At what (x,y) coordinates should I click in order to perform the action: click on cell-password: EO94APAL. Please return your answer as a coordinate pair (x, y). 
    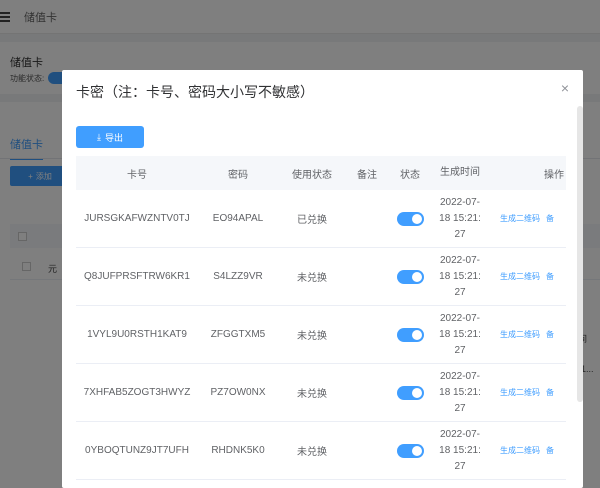
    Looking at the image, I should click on (238, 218).